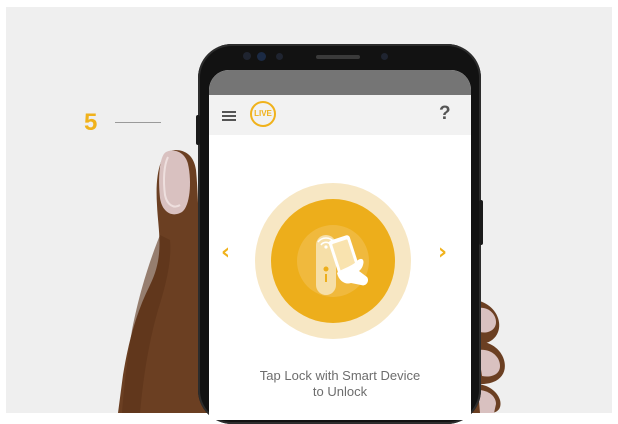 This screenshot has height=424, width=618. Describe the element at coordinates (338, 57) in the screenshot. I see `phone-speaker` at that location.